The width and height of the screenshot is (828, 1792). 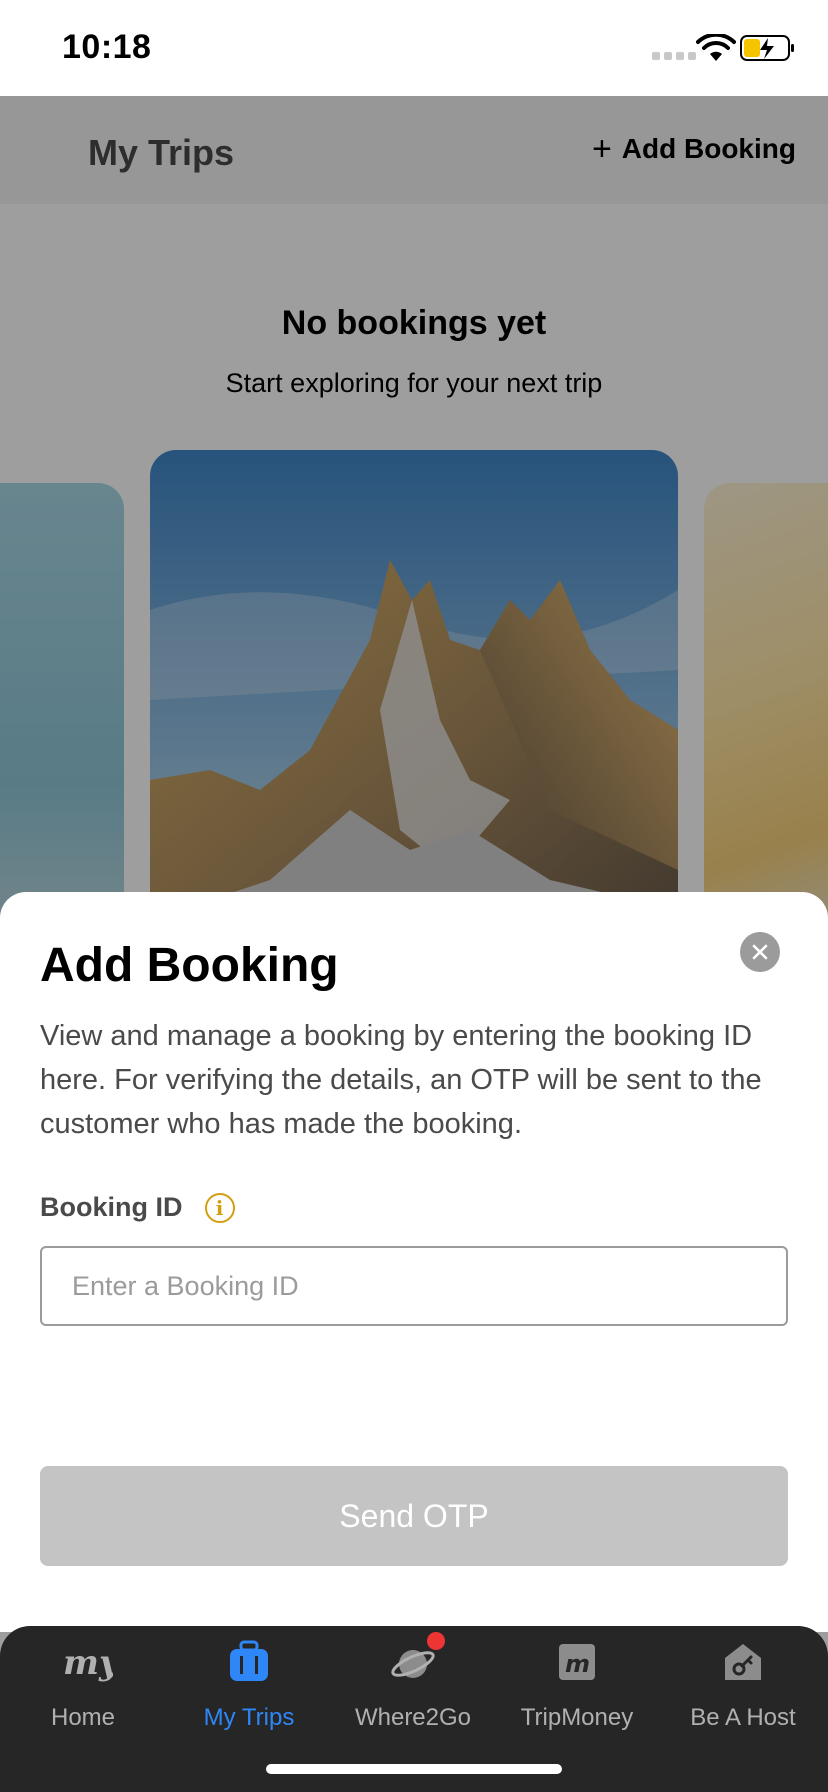 What do you see at coordinates (414, 1516) in the screenshot?
I see `send-otp-button: Send OTP` at bounding box center [414, 1516].